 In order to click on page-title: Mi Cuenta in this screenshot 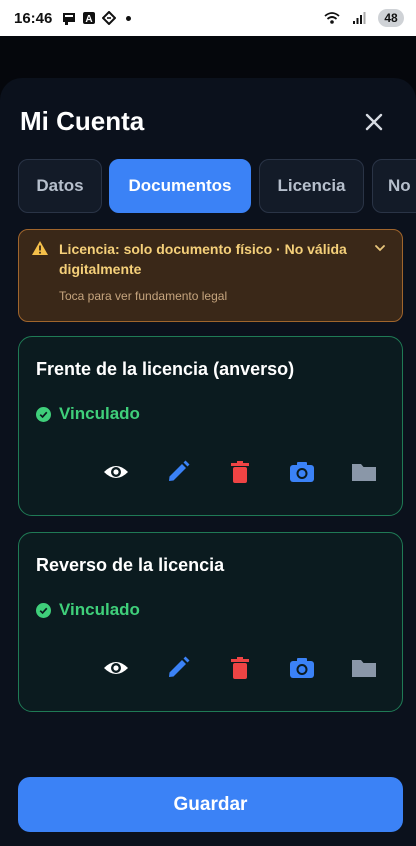, I will do `click(82, 121)`.